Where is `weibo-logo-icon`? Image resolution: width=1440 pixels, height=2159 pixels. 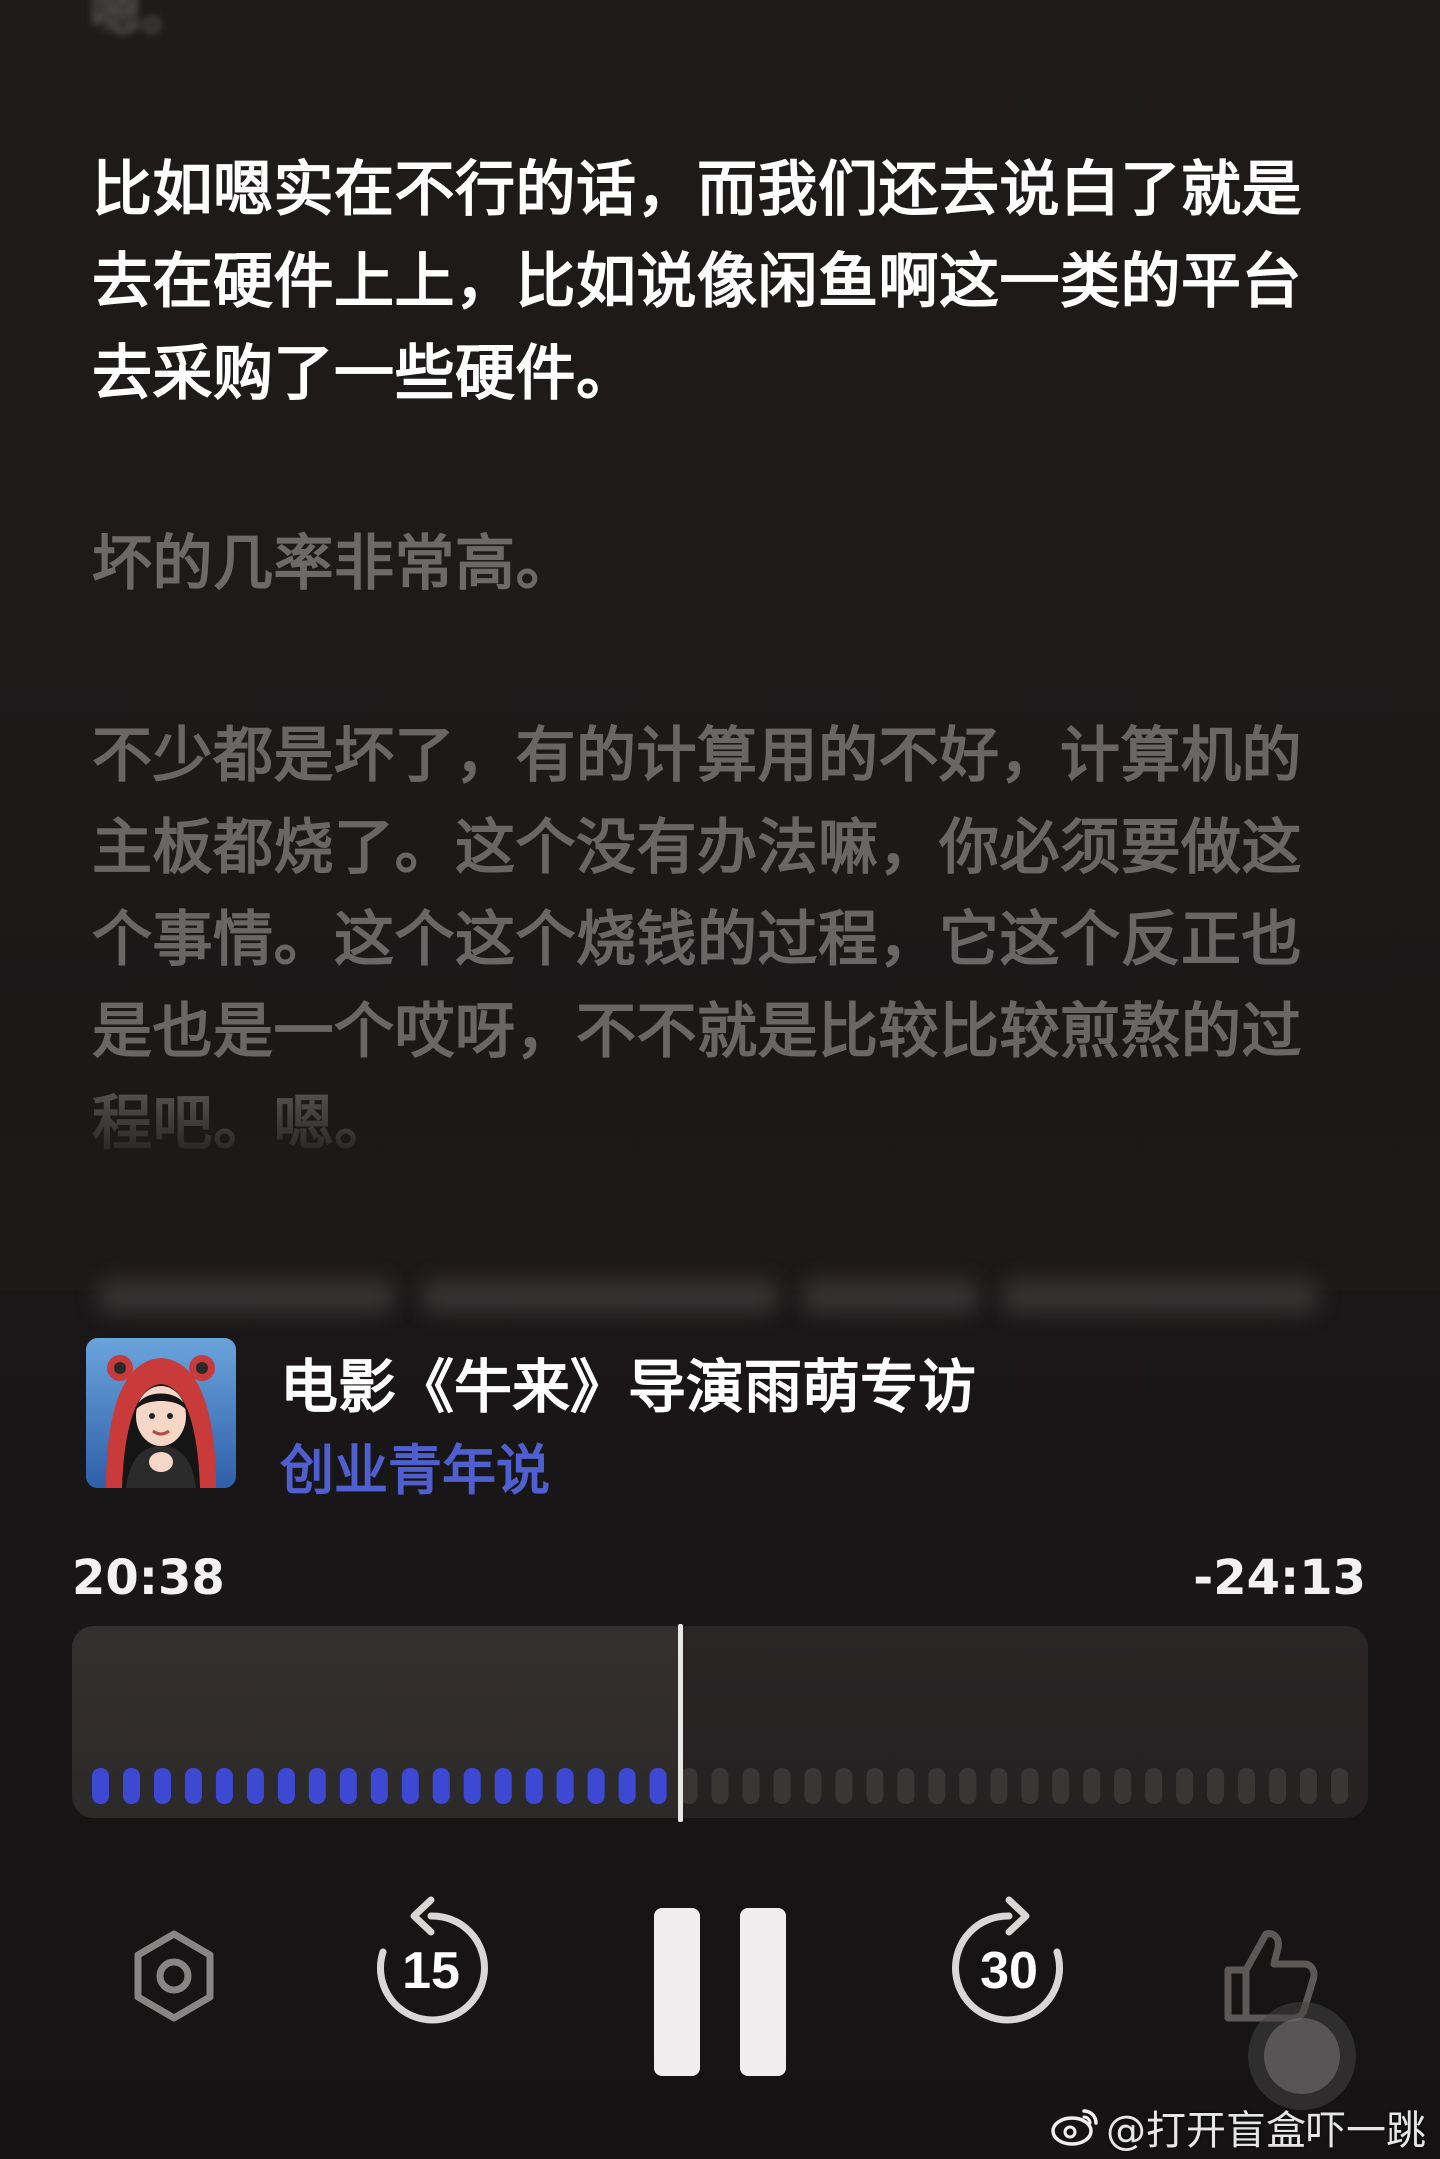
weibo-logo-icon is located at coordinates (1074, 2127).